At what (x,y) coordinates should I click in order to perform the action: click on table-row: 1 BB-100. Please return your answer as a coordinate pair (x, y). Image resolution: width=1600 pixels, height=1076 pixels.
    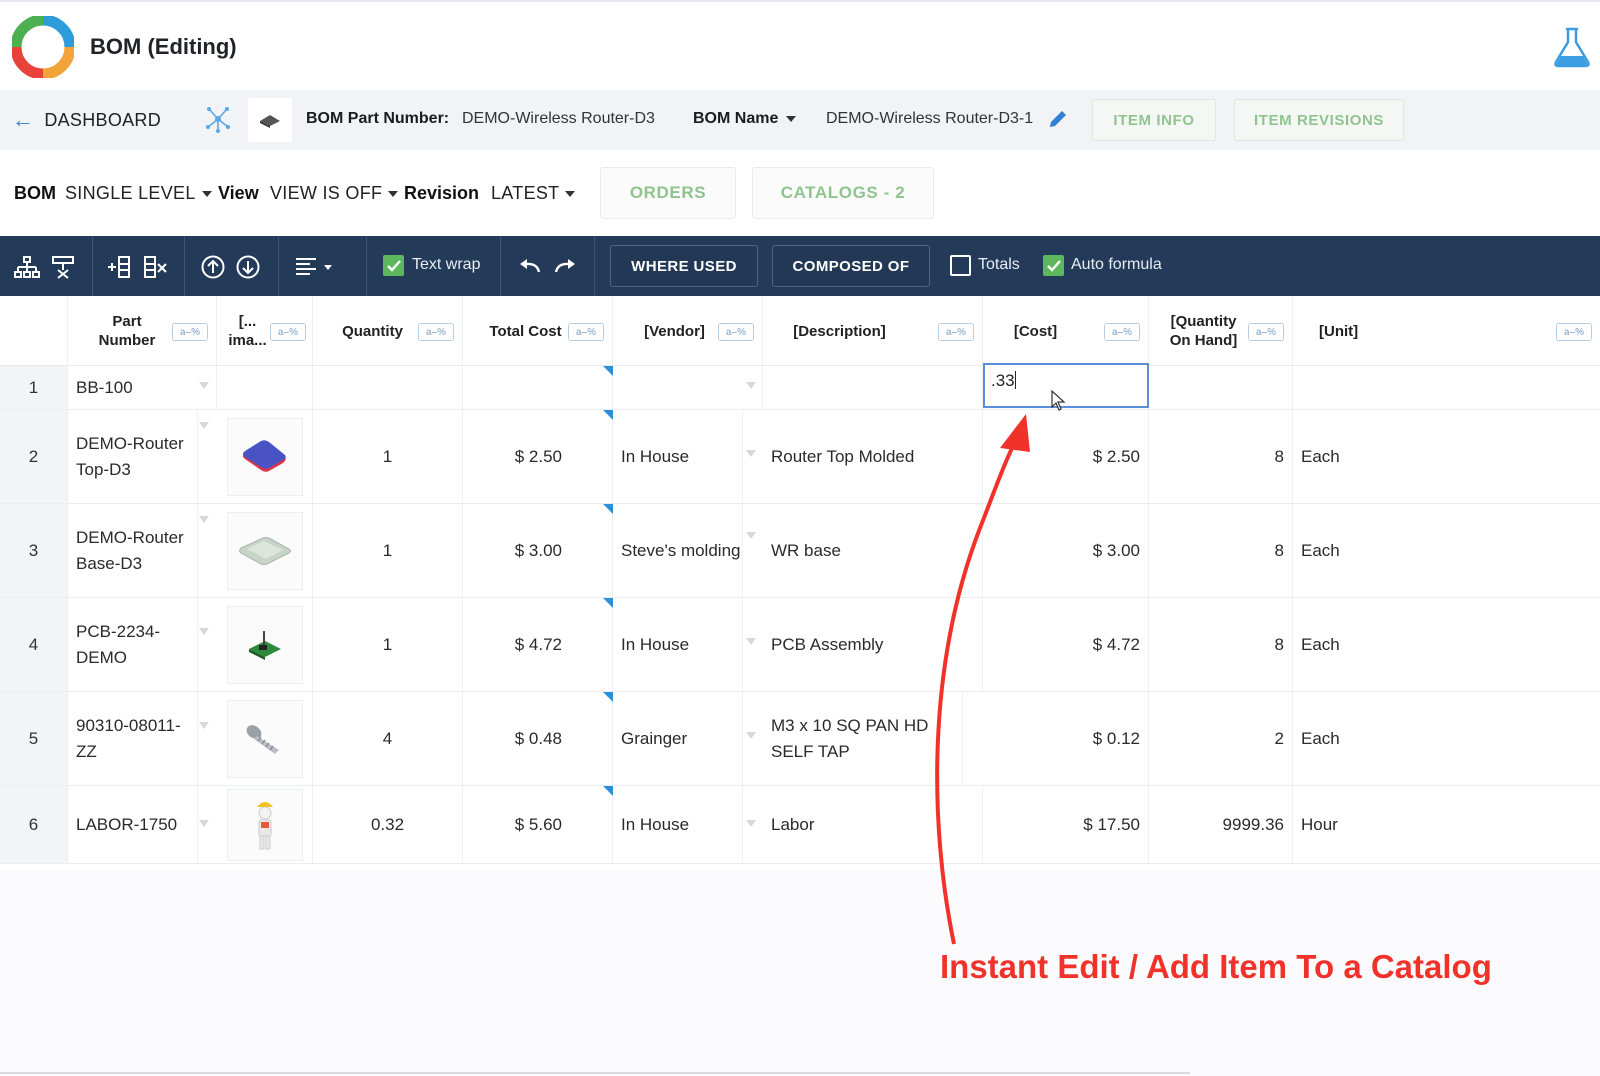
    Looking at the image, I should click on (800, 388).